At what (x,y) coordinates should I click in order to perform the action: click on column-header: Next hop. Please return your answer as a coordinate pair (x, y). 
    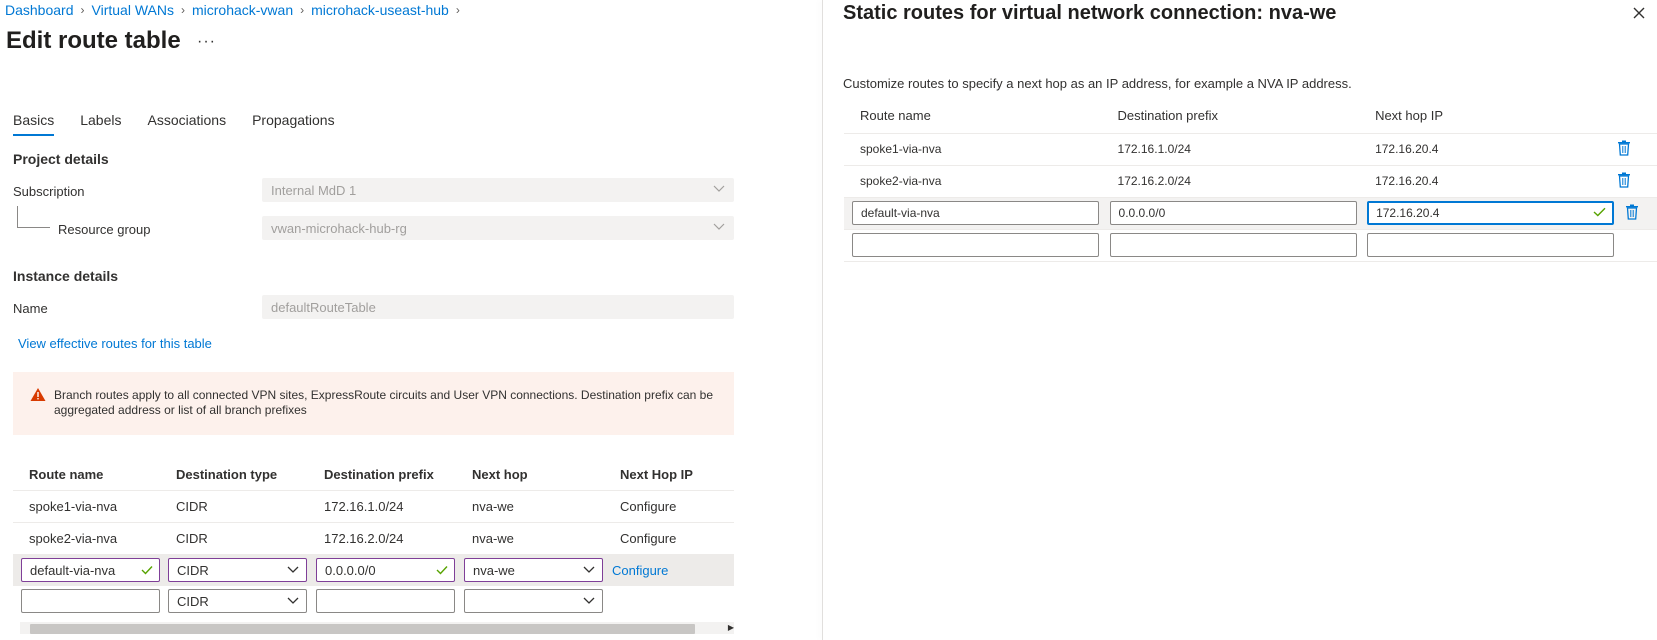
    Looking at the image, I should click on (500, 475).